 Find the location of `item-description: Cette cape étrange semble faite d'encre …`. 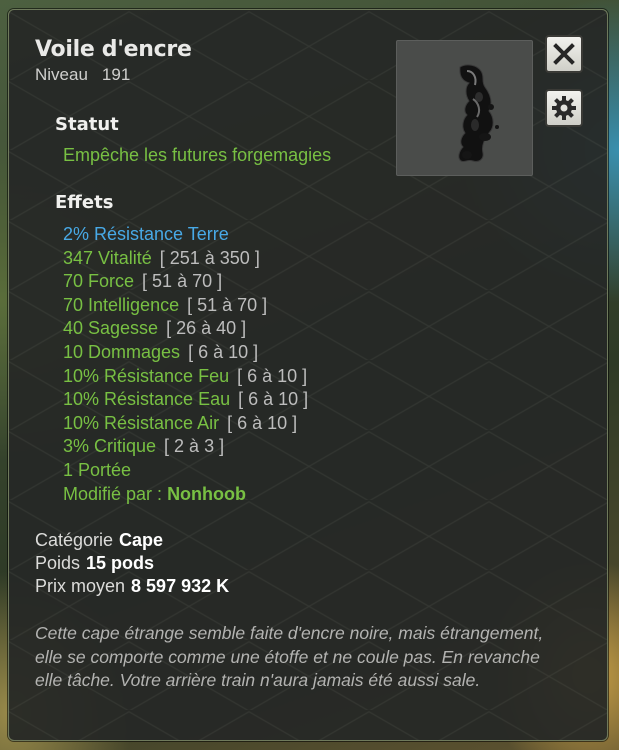

item-description: Cette cape étrange semble faite d'encre … is located at coordinates (289, 656).